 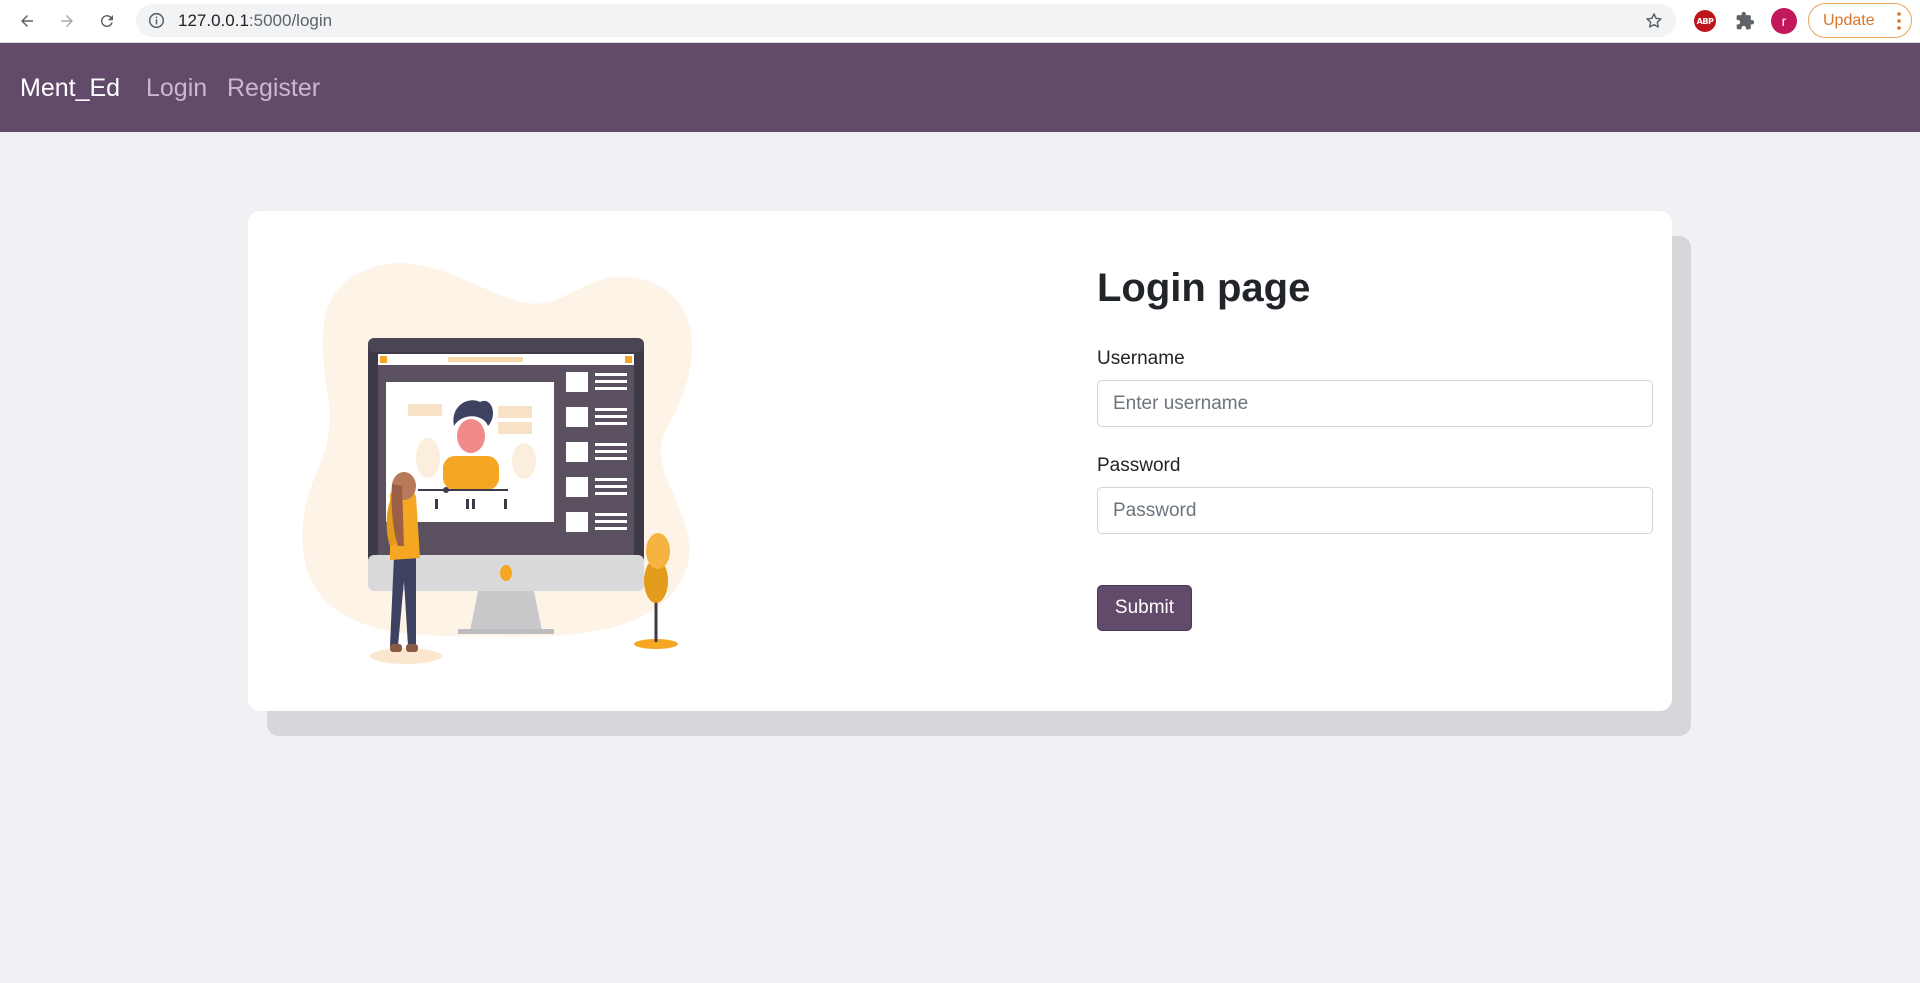 What do you see at coordinates (70, 88) in the screenshot?
I see `brand-logo: Ment_Ed` at bounding box center [70, 88].